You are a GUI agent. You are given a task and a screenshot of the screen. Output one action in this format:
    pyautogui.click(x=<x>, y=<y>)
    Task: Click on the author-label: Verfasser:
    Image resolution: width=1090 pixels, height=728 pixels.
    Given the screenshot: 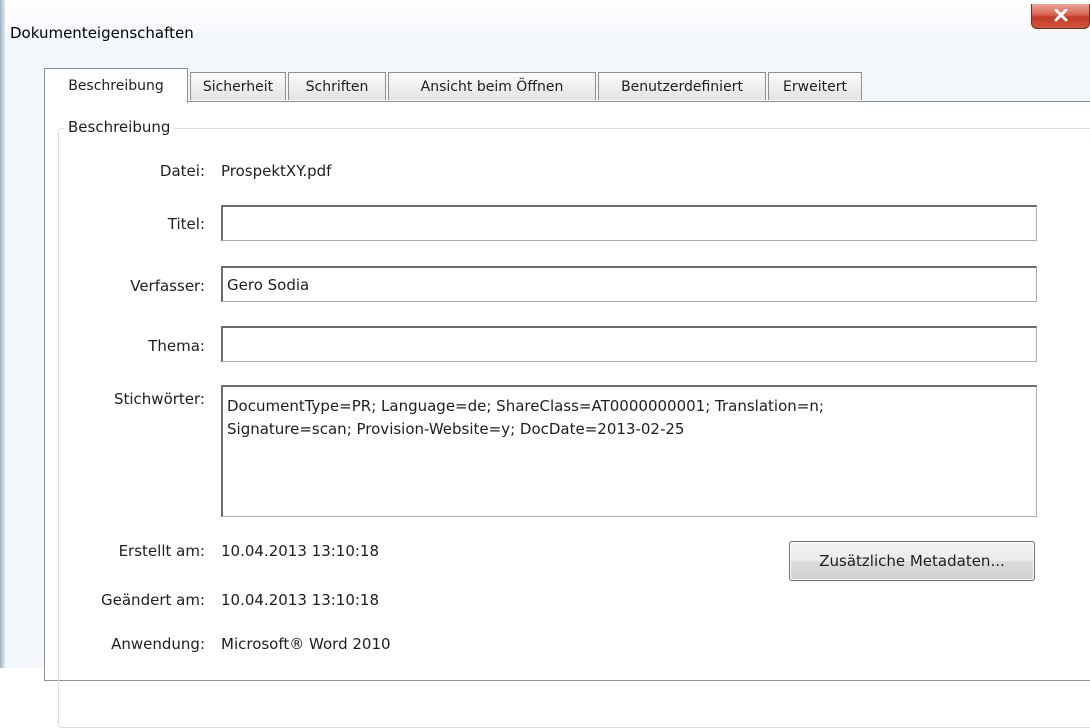 What is the action you would take?
    pyautogui.click(x=167, y=286)
    